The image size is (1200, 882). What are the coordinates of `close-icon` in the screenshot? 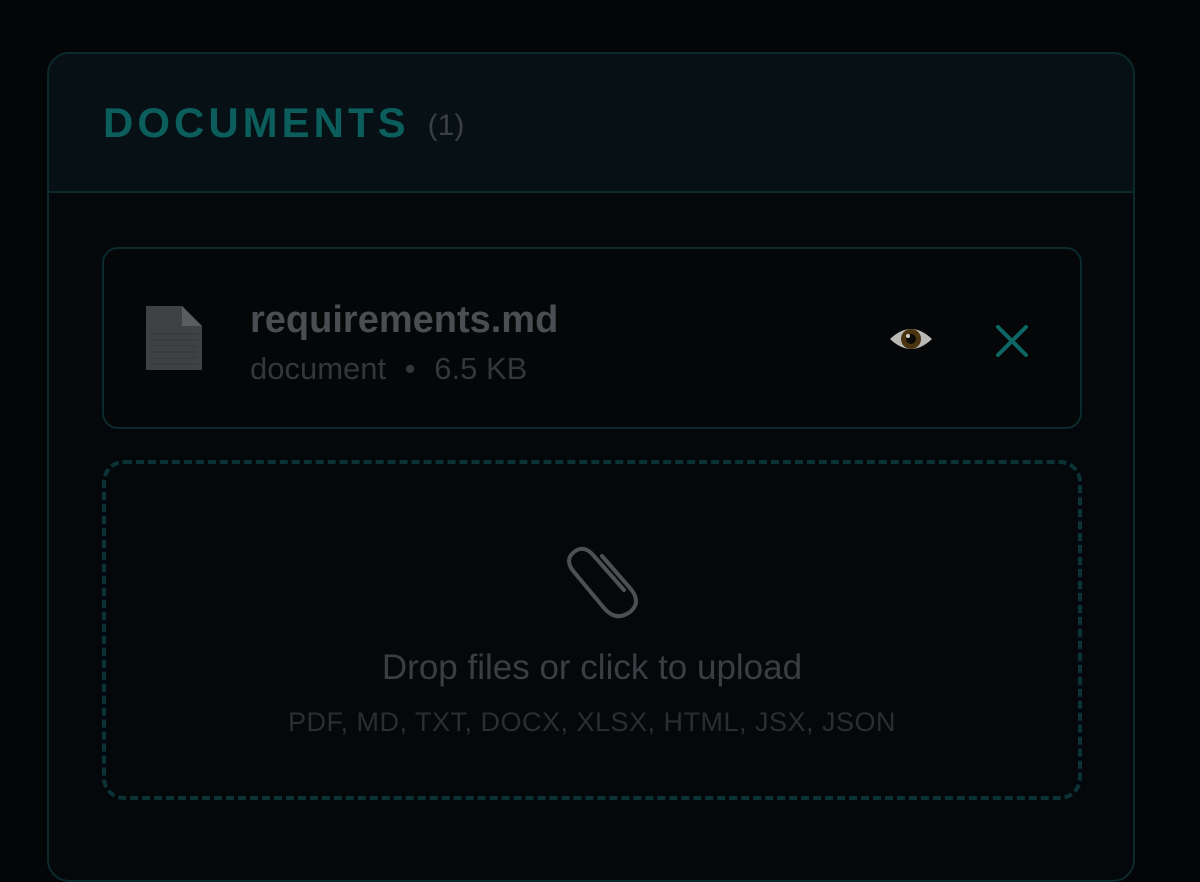 It's located at (1012, 341).